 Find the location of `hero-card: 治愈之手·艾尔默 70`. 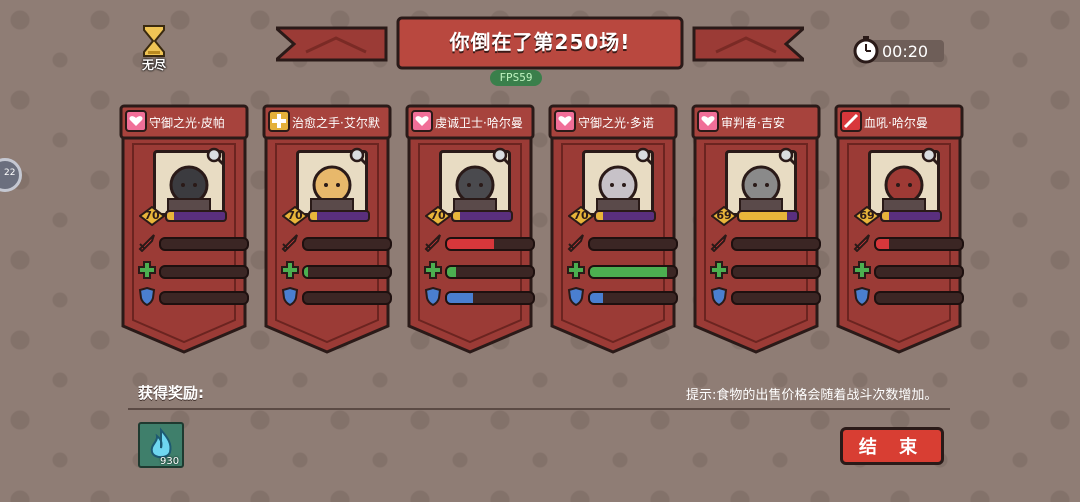

hero-card: 治愈之手·艾尔默 70 is located at coordinates (327, 230).